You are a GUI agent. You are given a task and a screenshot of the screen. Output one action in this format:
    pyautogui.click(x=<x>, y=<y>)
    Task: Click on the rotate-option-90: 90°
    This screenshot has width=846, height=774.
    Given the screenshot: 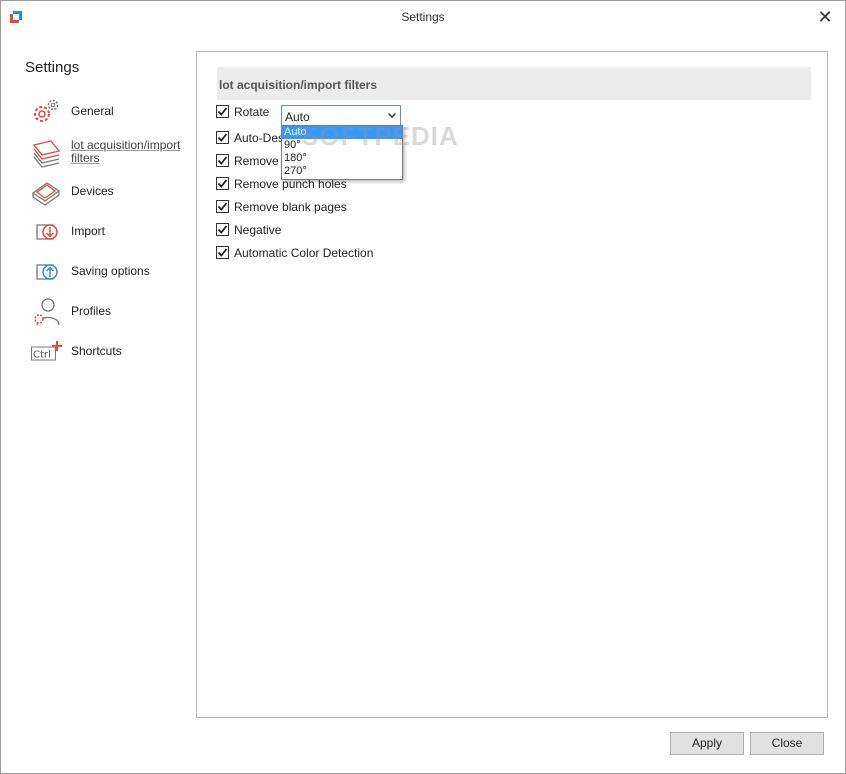 What is the action you would take?
    pyautogui.click(x=342, y=145)
    